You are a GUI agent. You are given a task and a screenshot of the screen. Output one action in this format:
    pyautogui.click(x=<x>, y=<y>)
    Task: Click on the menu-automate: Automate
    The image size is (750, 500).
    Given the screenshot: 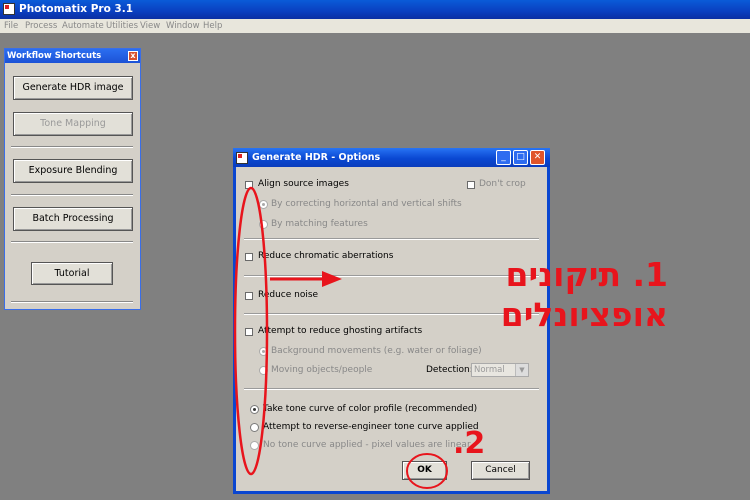 What is the action you would take?
    pyautogui.click(x=83, y=26)
    